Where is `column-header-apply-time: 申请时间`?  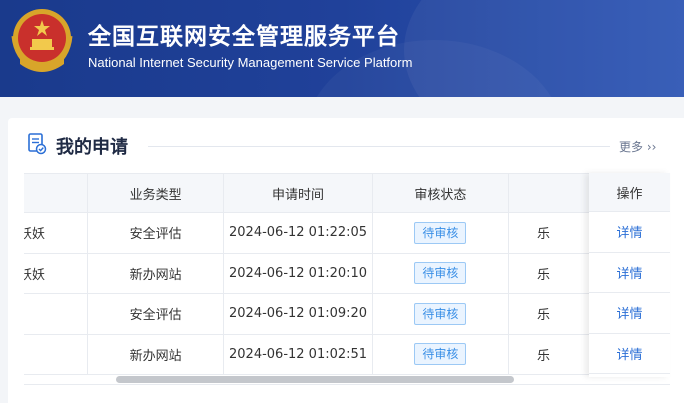 column-header-apply-time: 申请时间 is located at coordinates (298, 193).